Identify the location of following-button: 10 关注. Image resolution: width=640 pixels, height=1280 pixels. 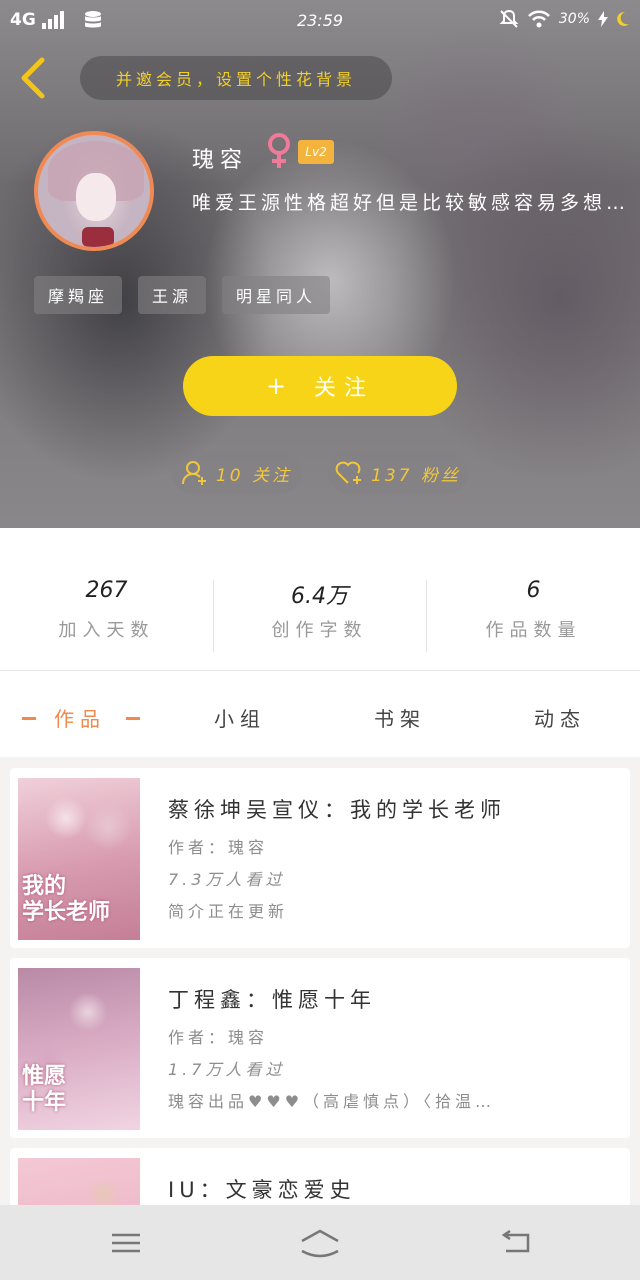
(237, 473).